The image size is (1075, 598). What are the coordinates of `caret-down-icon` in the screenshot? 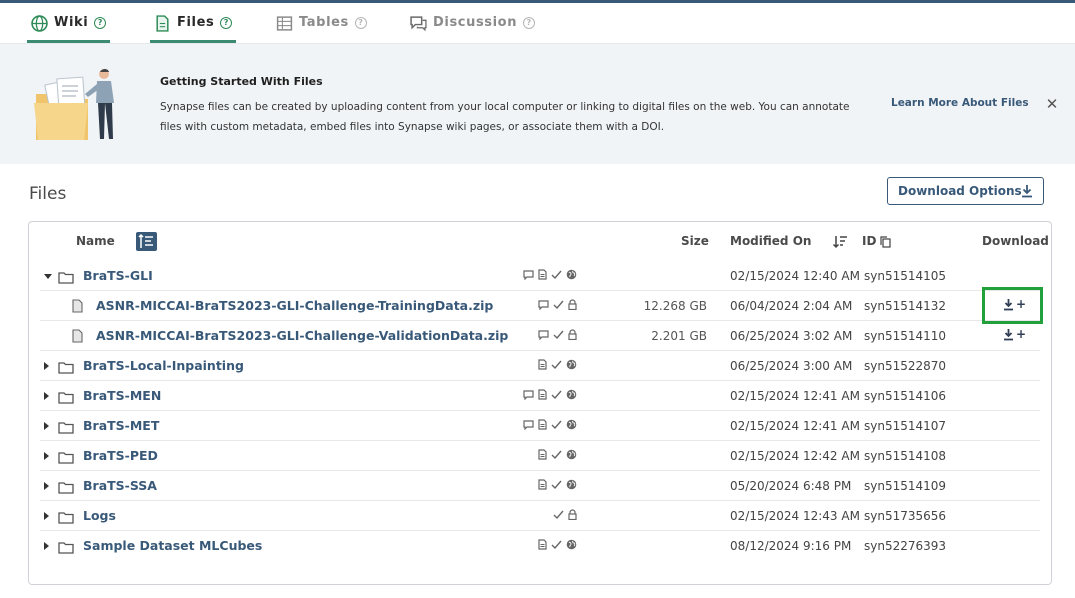 It's located at (48, 276).